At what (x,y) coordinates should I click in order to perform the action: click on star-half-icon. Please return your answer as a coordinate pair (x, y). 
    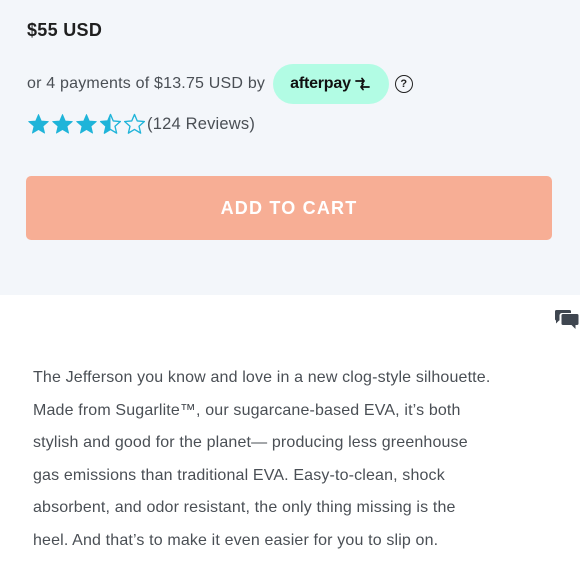
    Looking at the image, I should click on (110, 124).